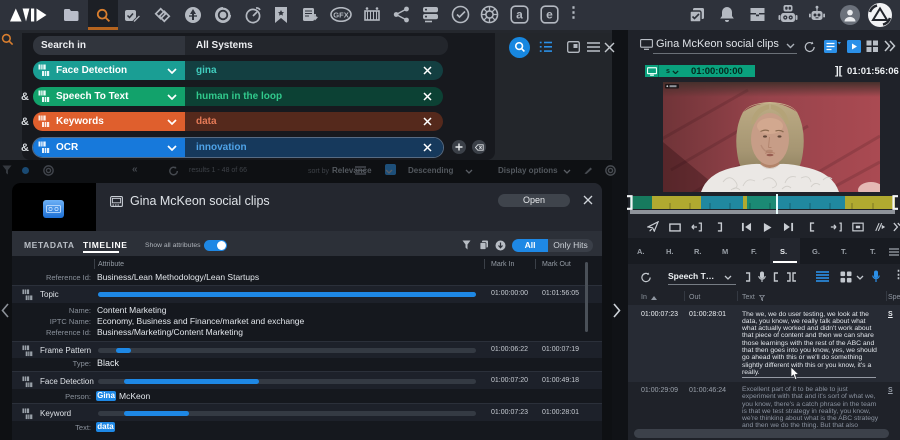 This screenshot has width=900, height=440. I want to click on svg-text: e, so click(549, 15).